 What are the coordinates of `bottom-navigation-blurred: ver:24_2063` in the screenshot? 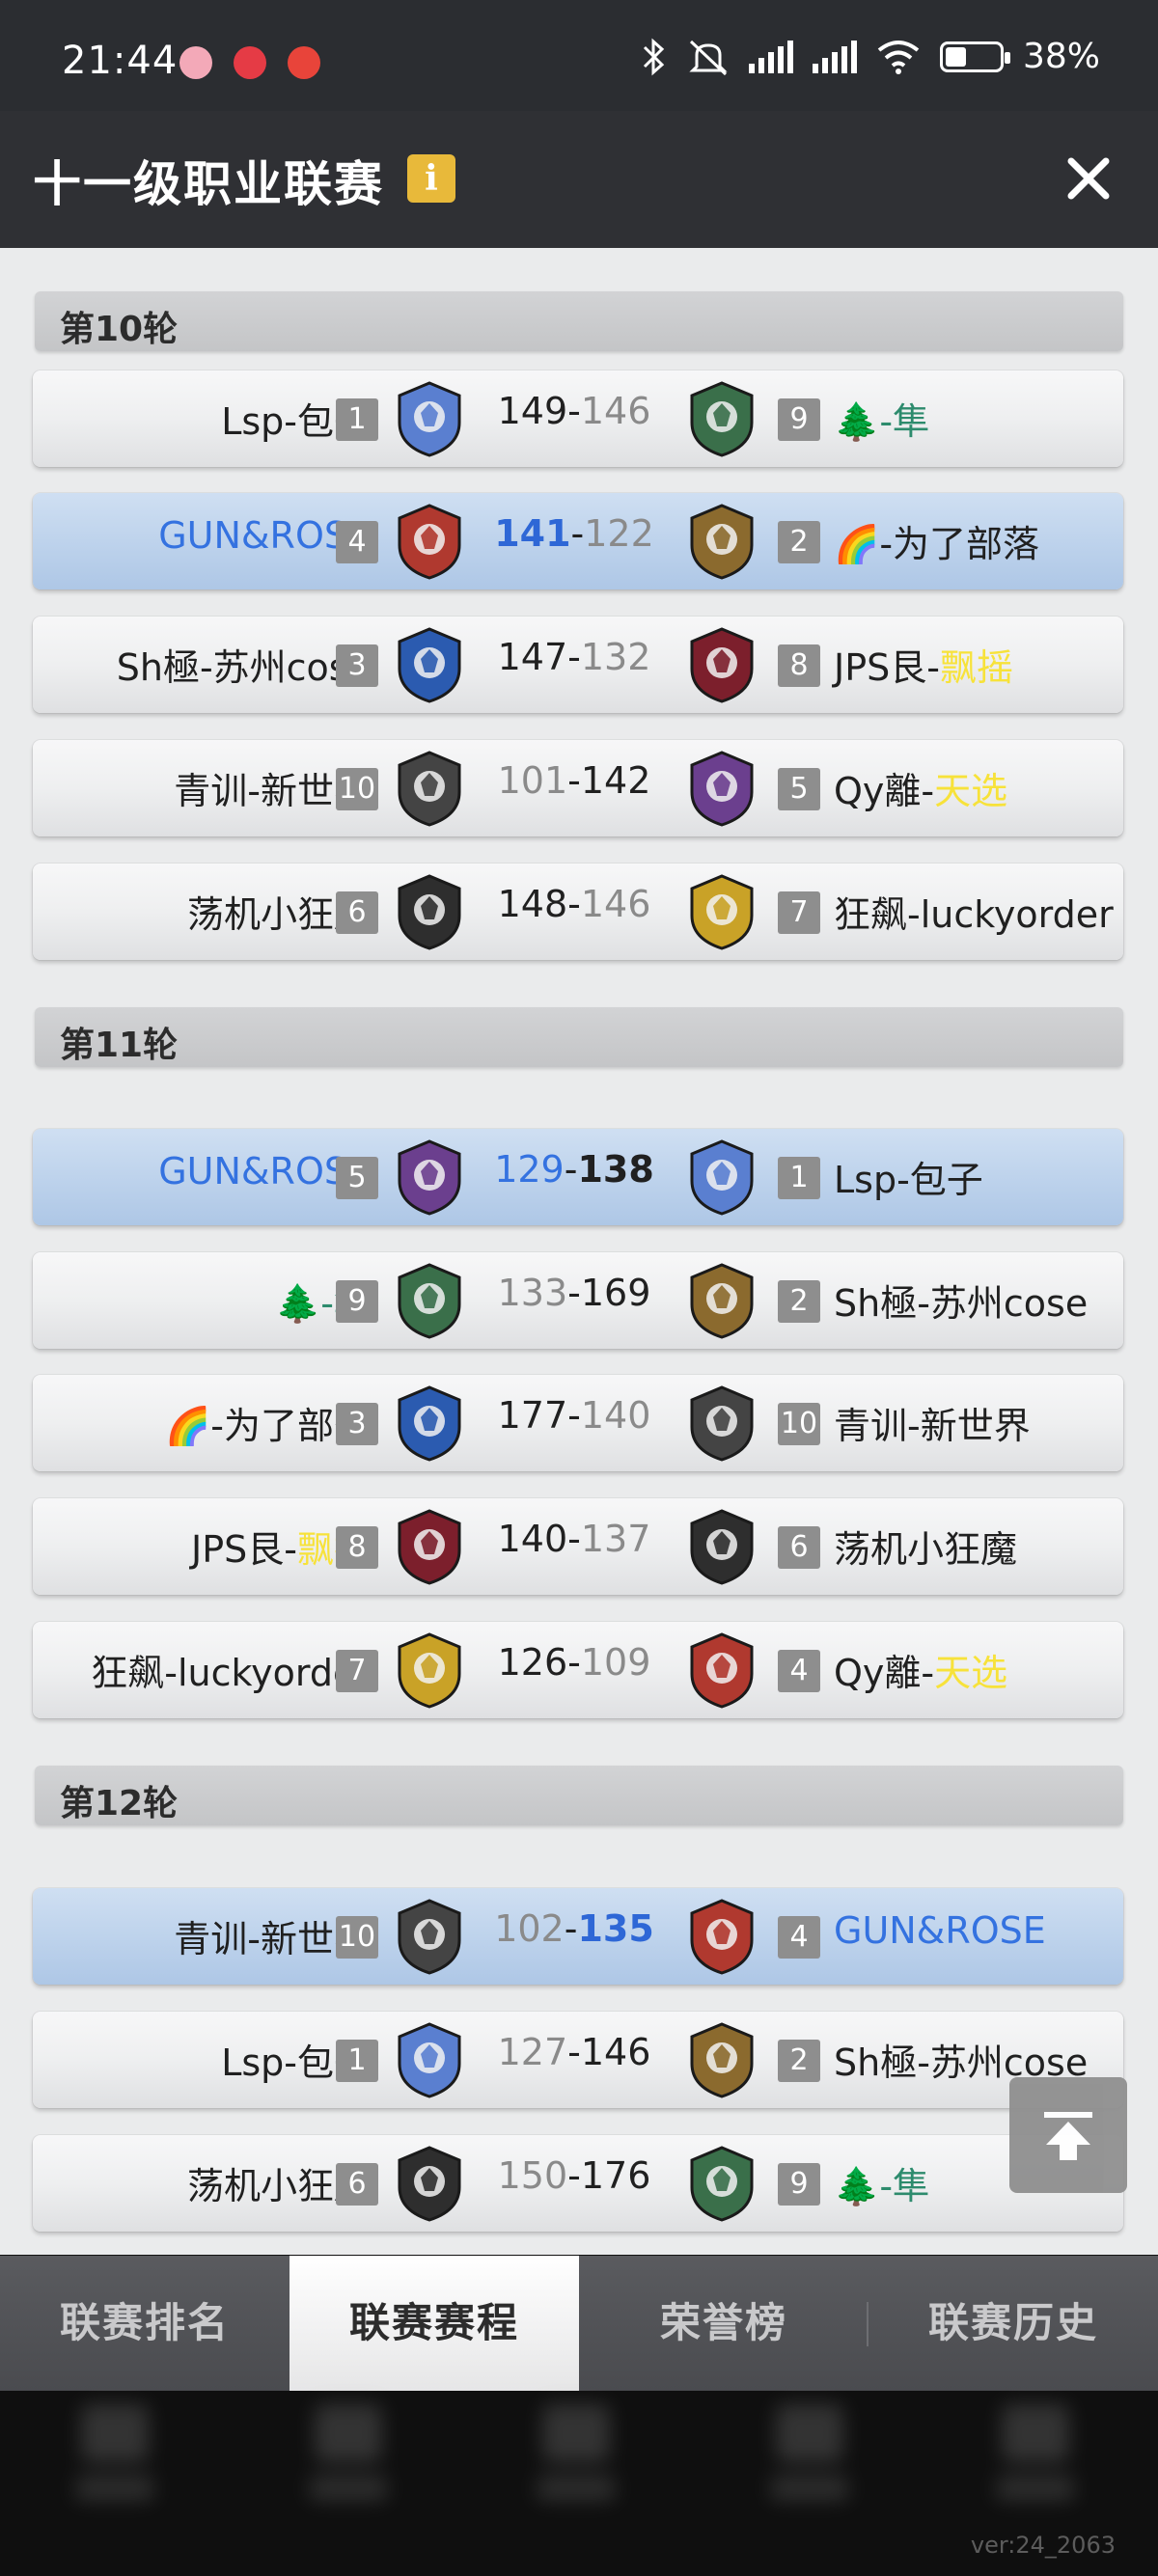 It's located at (579, 2483).